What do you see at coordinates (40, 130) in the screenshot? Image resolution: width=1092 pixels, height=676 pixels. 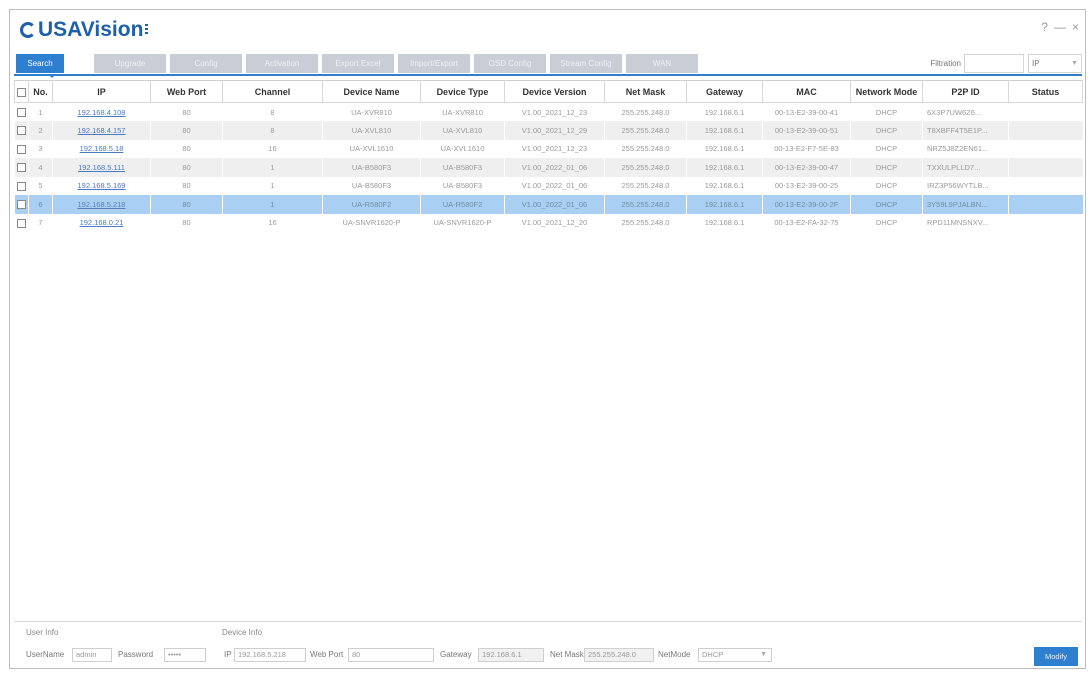 I see `cell-no: 2` at bounding box center [40, 130].